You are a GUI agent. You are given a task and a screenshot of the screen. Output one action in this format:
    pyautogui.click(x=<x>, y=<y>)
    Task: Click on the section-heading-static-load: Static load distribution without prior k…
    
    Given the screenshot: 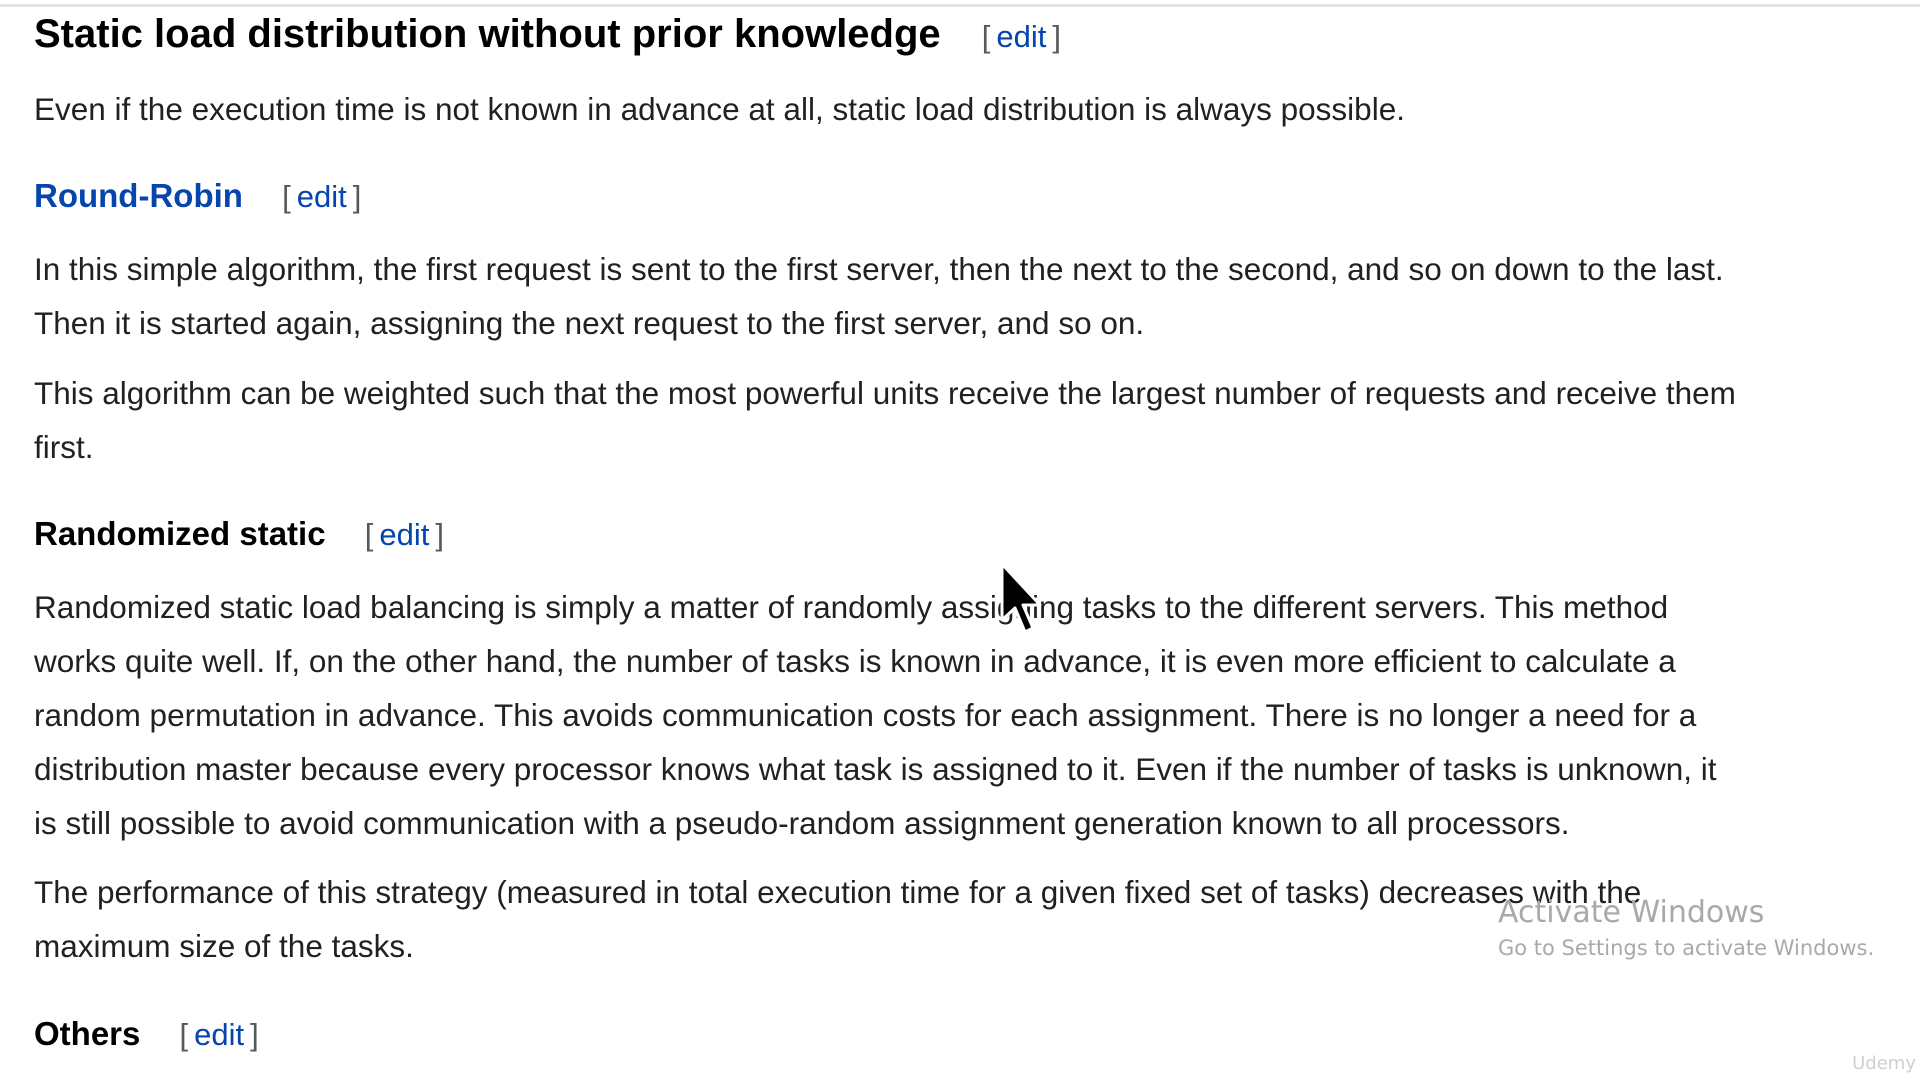 What is the action you would take?
    pyautogui.click(x=547, y=35)
    